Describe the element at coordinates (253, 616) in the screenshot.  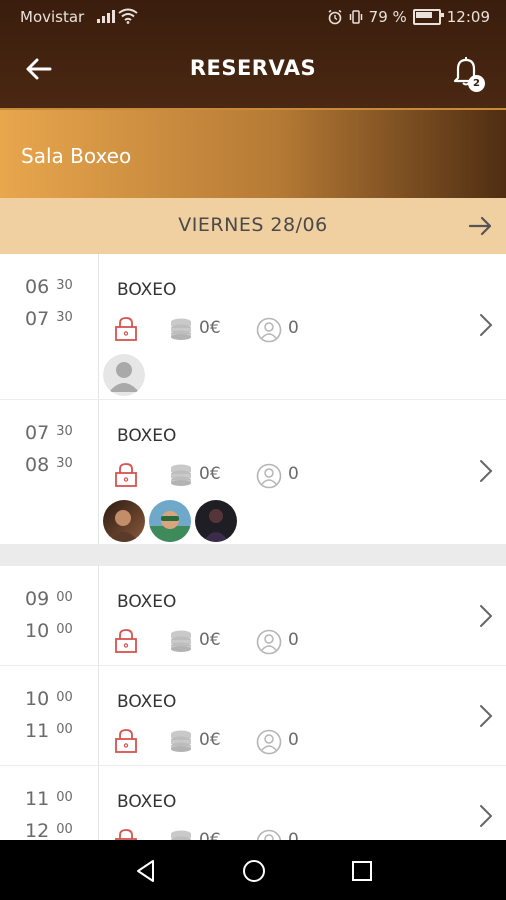
I see `slot-row: 09 00 10 00 BOXEO 0€ 0` at that location.